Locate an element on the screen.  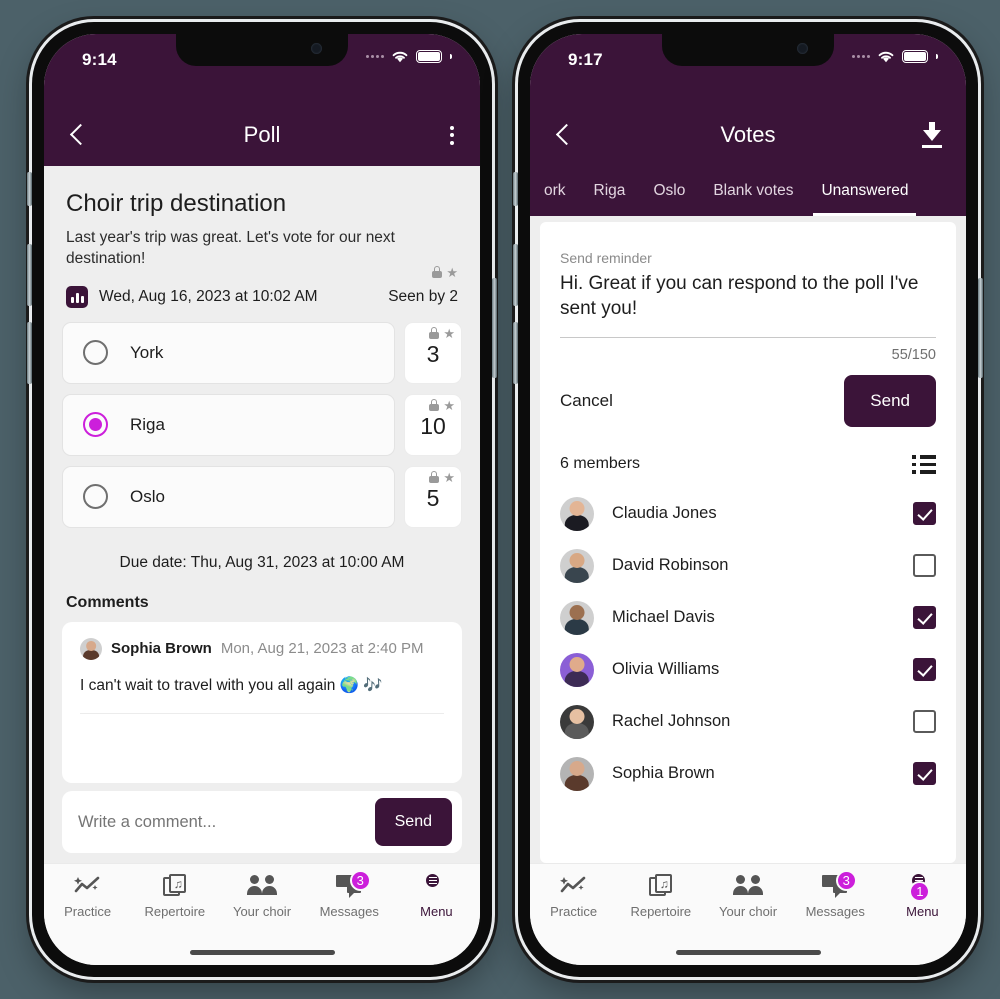
poll-option-oslo: Oslo is located at coordinates (228, 496).